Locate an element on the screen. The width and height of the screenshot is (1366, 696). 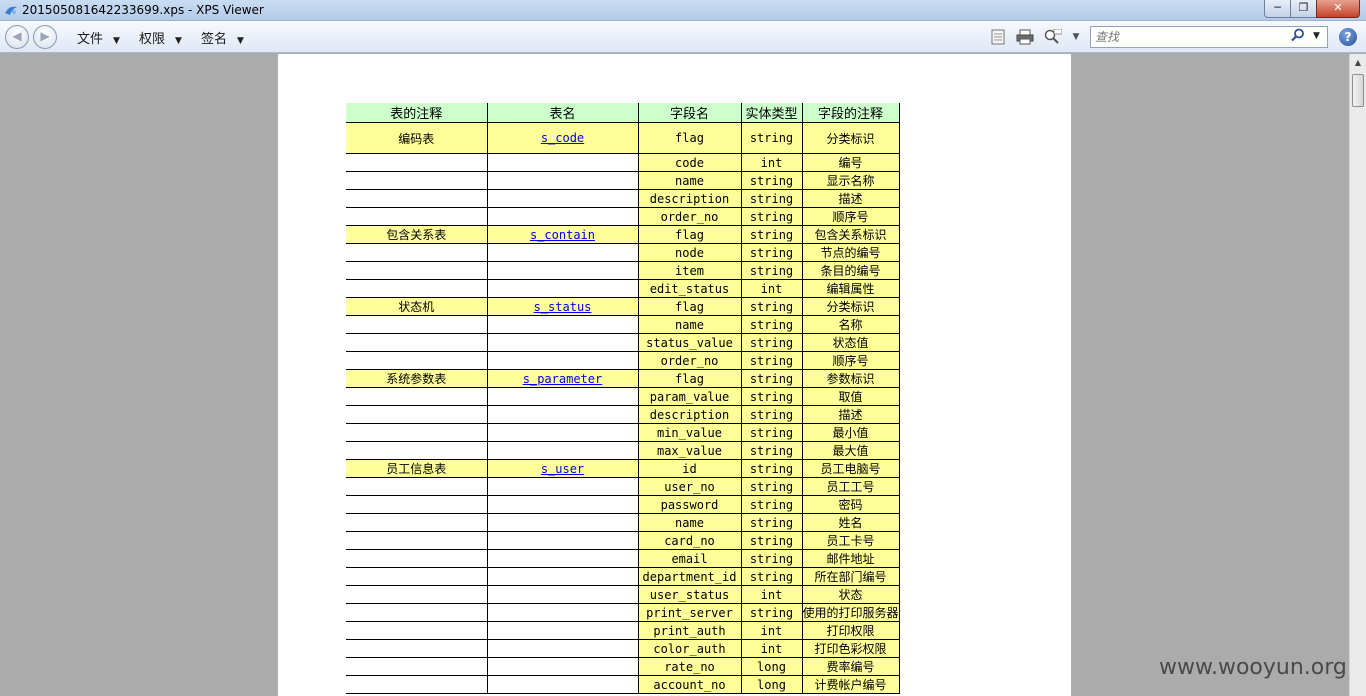
close-button: ✕ is located at coordinates (1338, 9).